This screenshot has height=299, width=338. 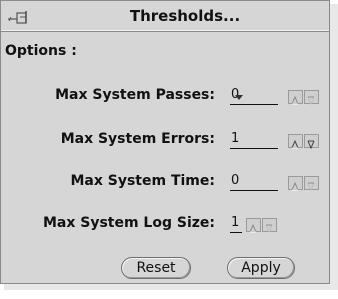 What do you see at coordinates (128, 223) in the screenshot?
I see `max-system-log-size-label: Max System Log Size:` at bounding box center [128, 223].